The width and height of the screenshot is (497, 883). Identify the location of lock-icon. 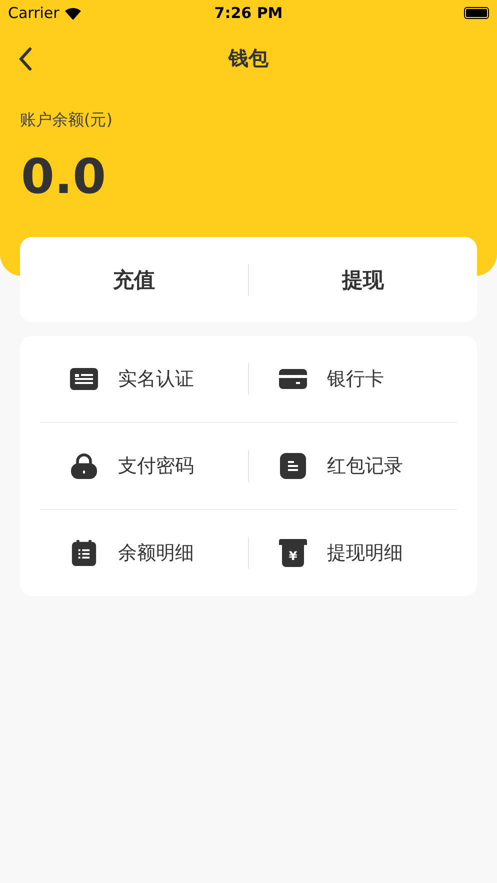
(84, 466).